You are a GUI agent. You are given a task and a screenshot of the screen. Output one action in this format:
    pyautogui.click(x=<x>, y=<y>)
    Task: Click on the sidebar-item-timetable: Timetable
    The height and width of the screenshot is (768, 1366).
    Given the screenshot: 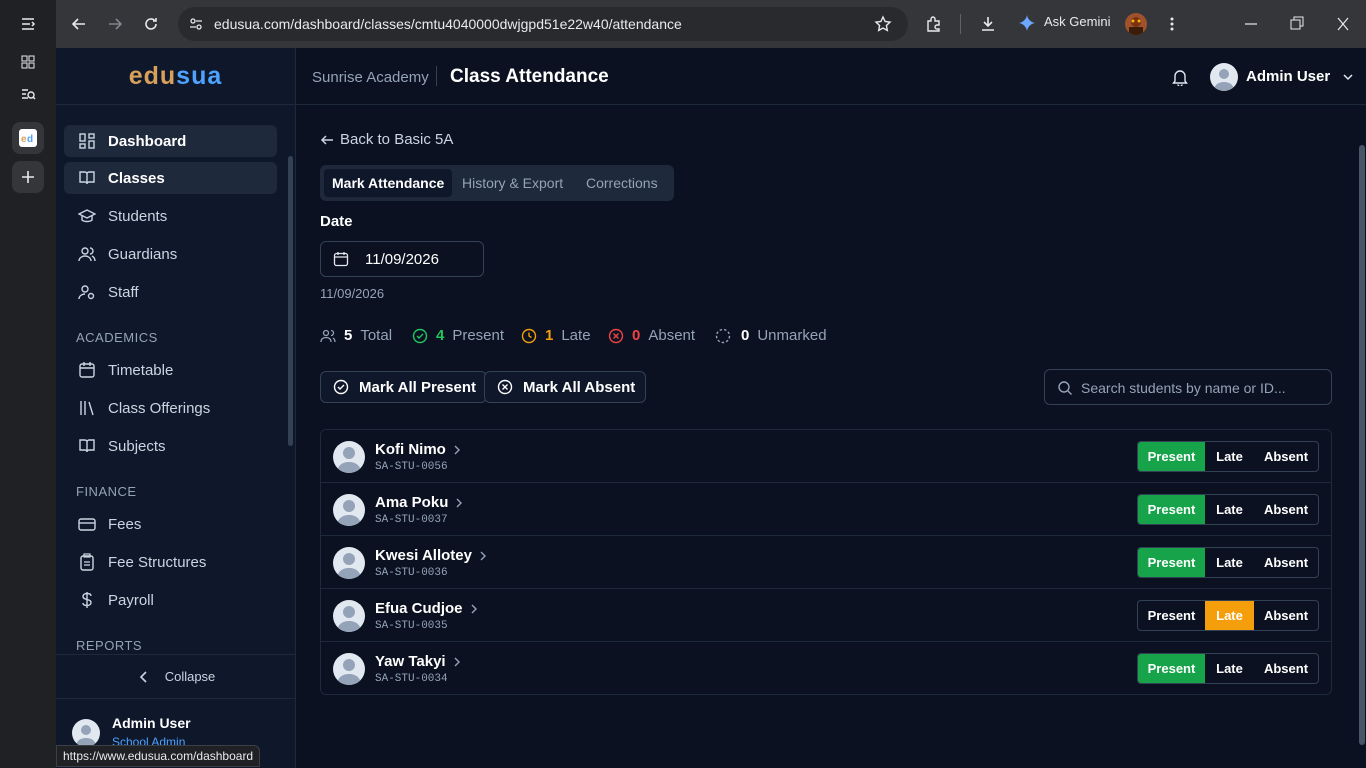 What is the action you would take?
    pyautogui.click(x=170, y=370)
    